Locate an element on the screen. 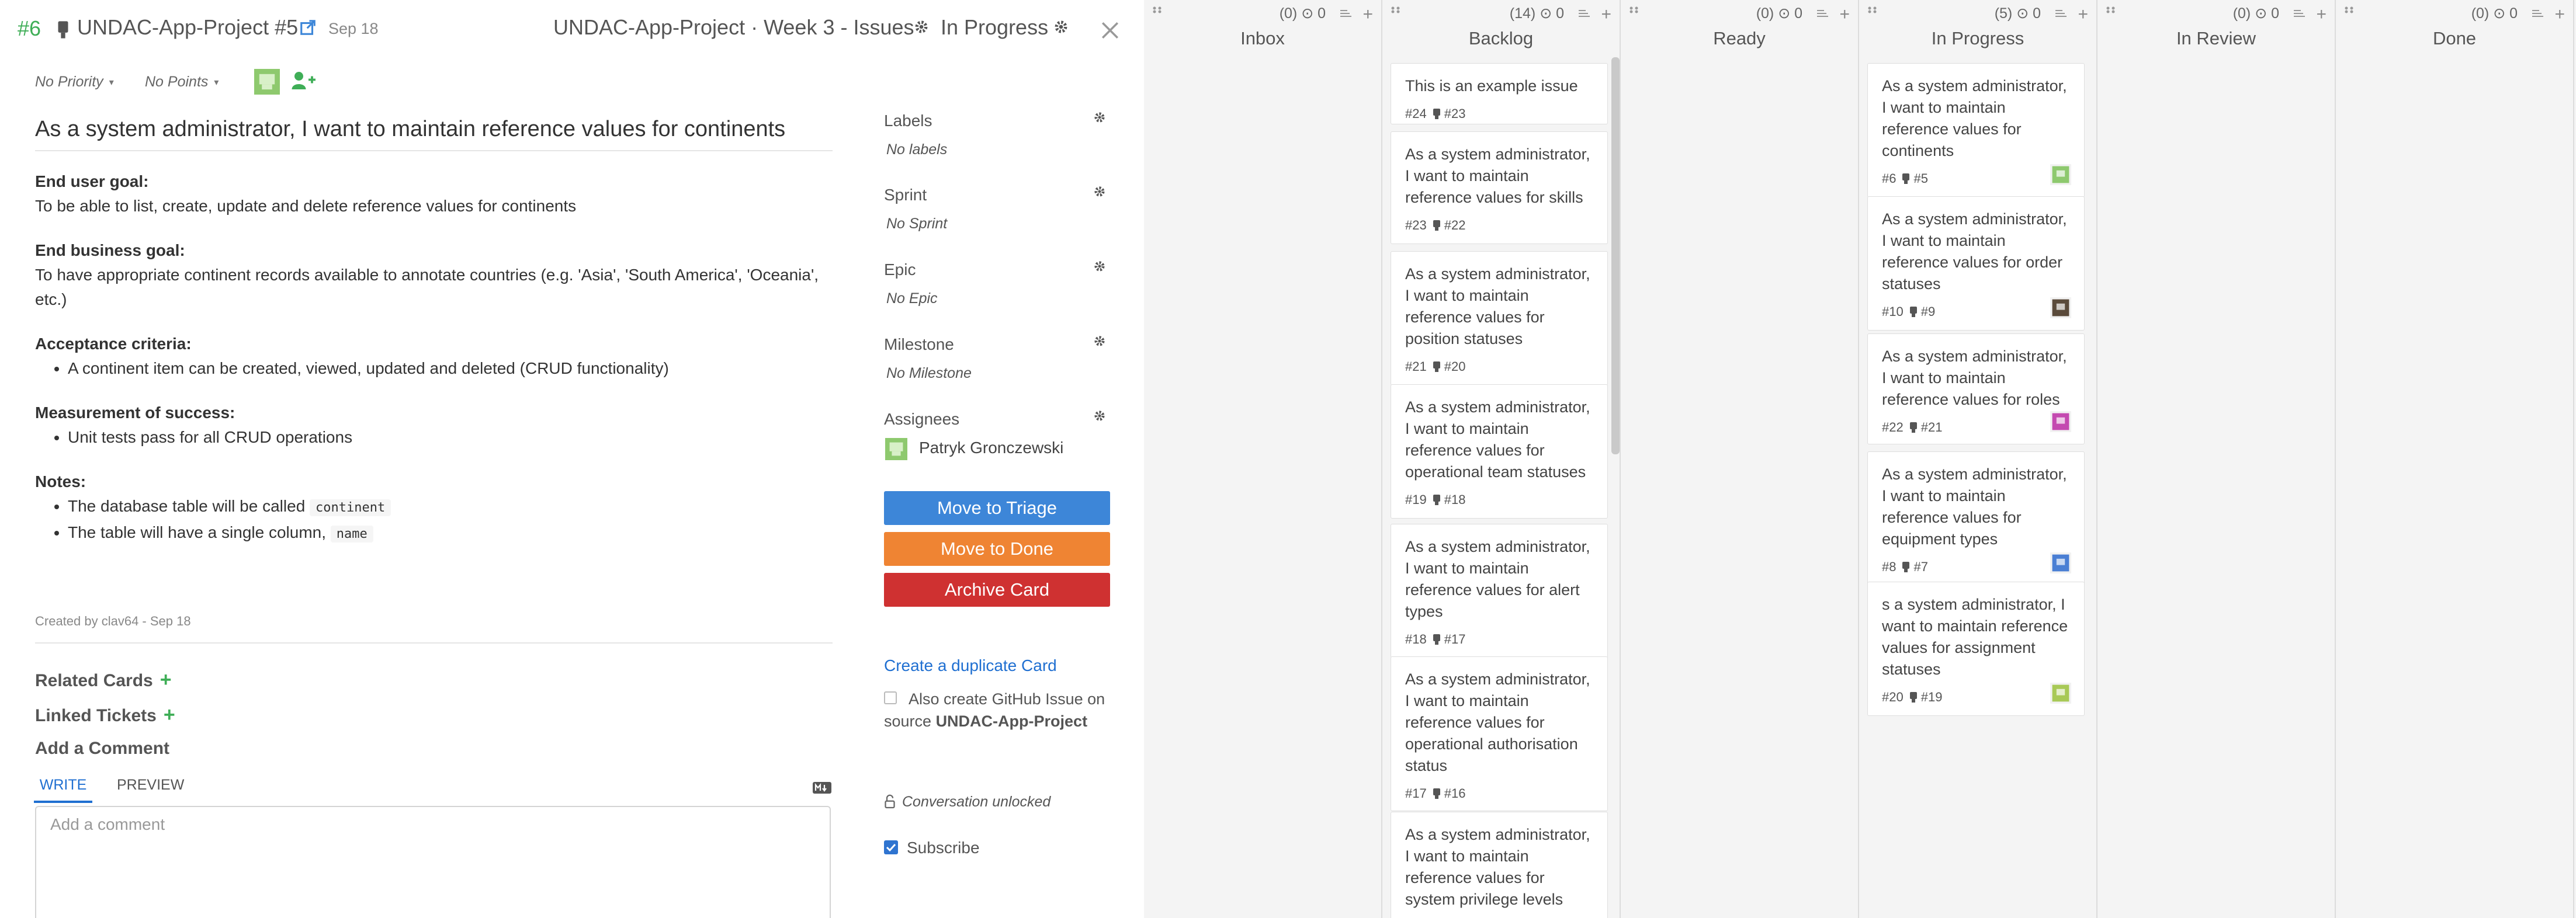 The width and height of the screenshot is (2576, 918). repo-icon is located at coordinates (1436, 114).